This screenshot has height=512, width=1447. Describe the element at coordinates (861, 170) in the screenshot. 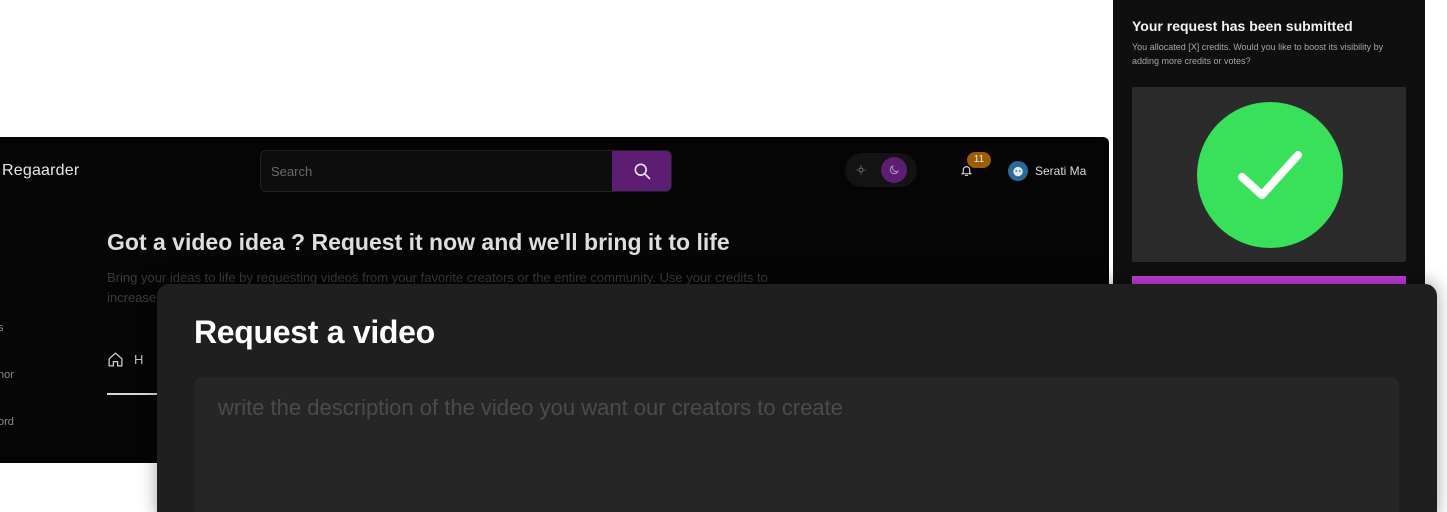

I see `sun-icon` at that location.